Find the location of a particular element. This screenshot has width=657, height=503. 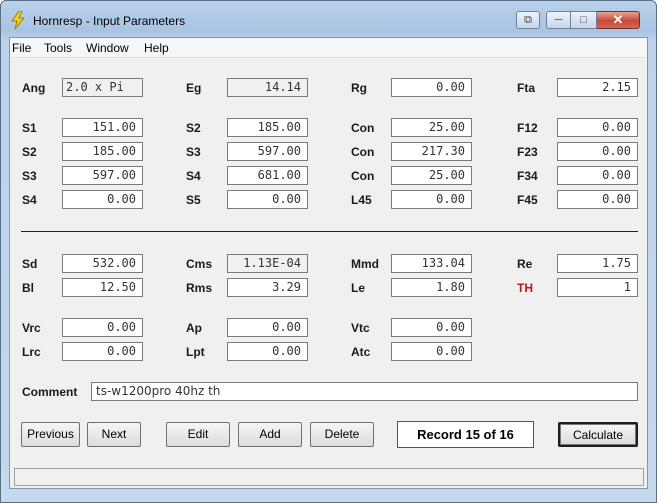

field-s5: 0.00 is located at coordinates (267, 199).